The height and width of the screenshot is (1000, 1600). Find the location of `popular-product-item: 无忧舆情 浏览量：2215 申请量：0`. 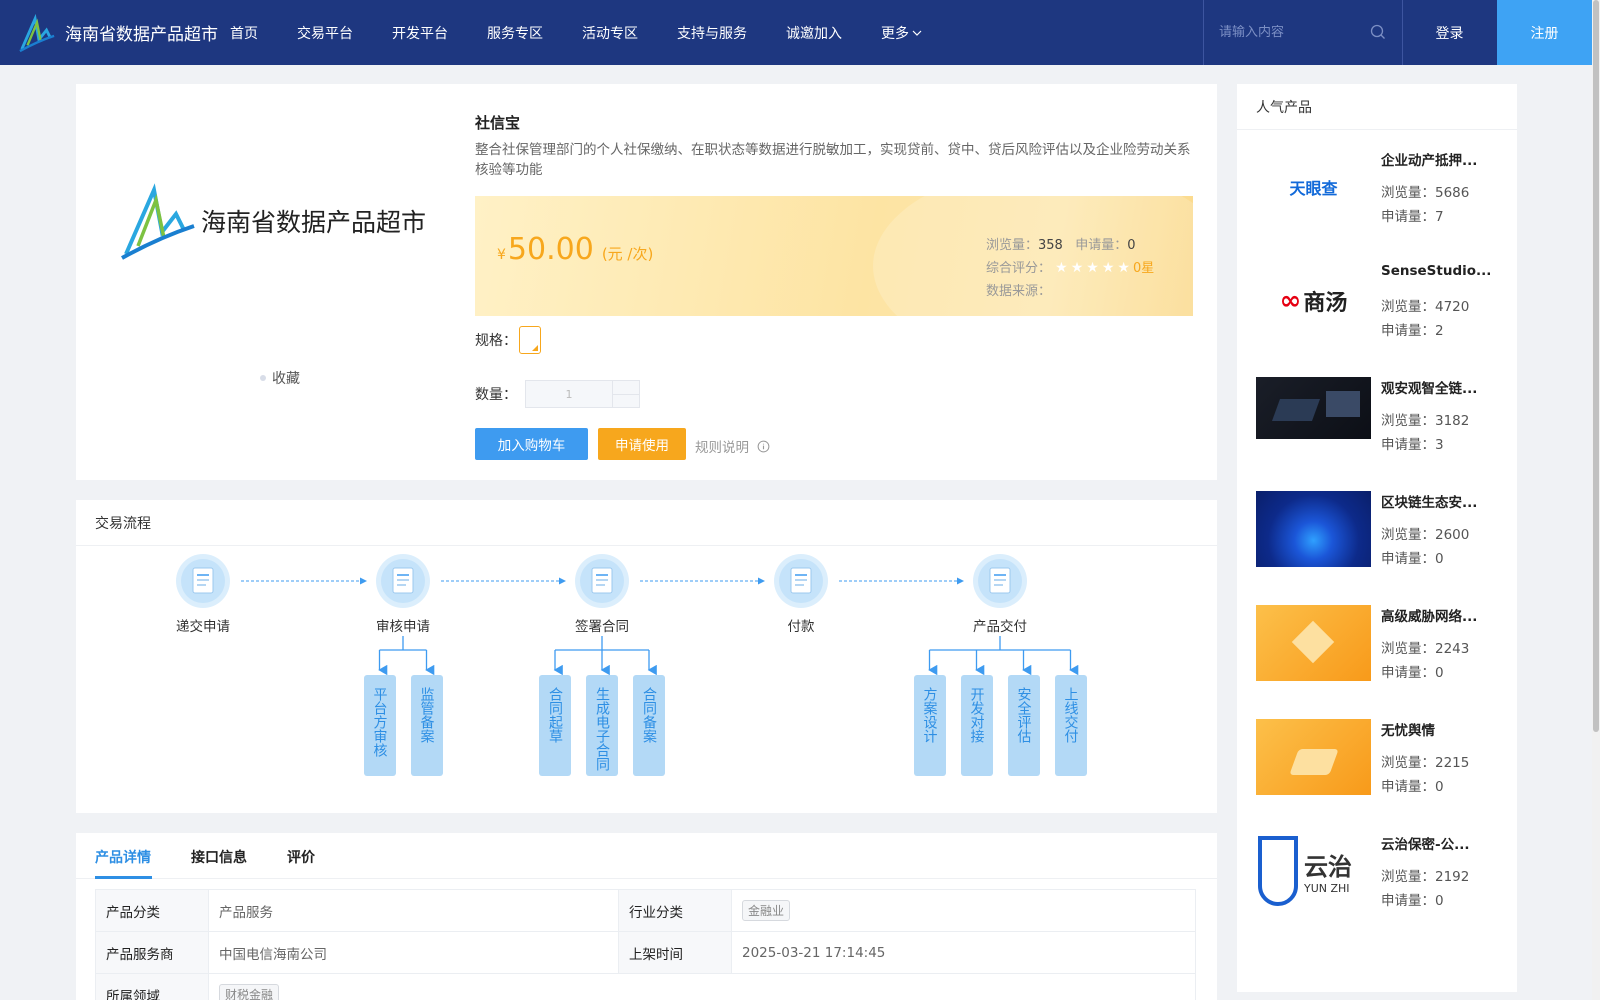

popular-product-item: 无忧舆情 浏览量：2215 申请量：0 is located at coordinates (1381, 764).